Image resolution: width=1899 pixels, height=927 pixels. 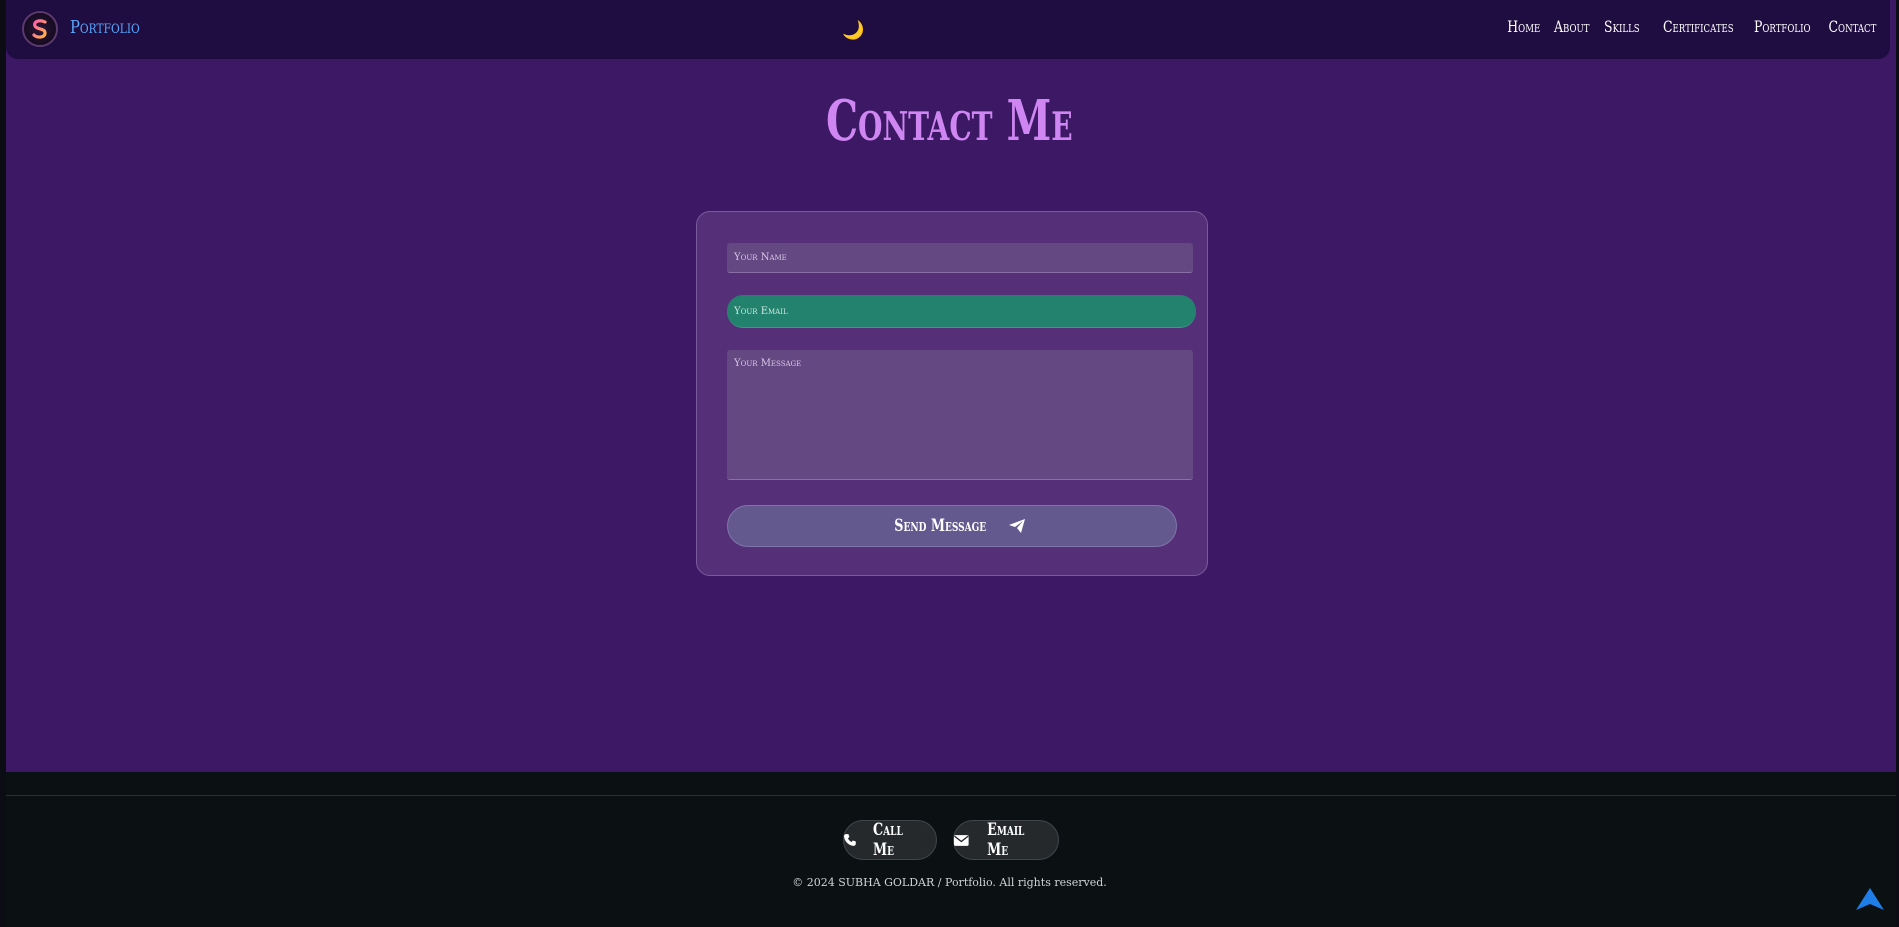 I want to click on email-me-button: Email Me, so click(x=1006, y=840).